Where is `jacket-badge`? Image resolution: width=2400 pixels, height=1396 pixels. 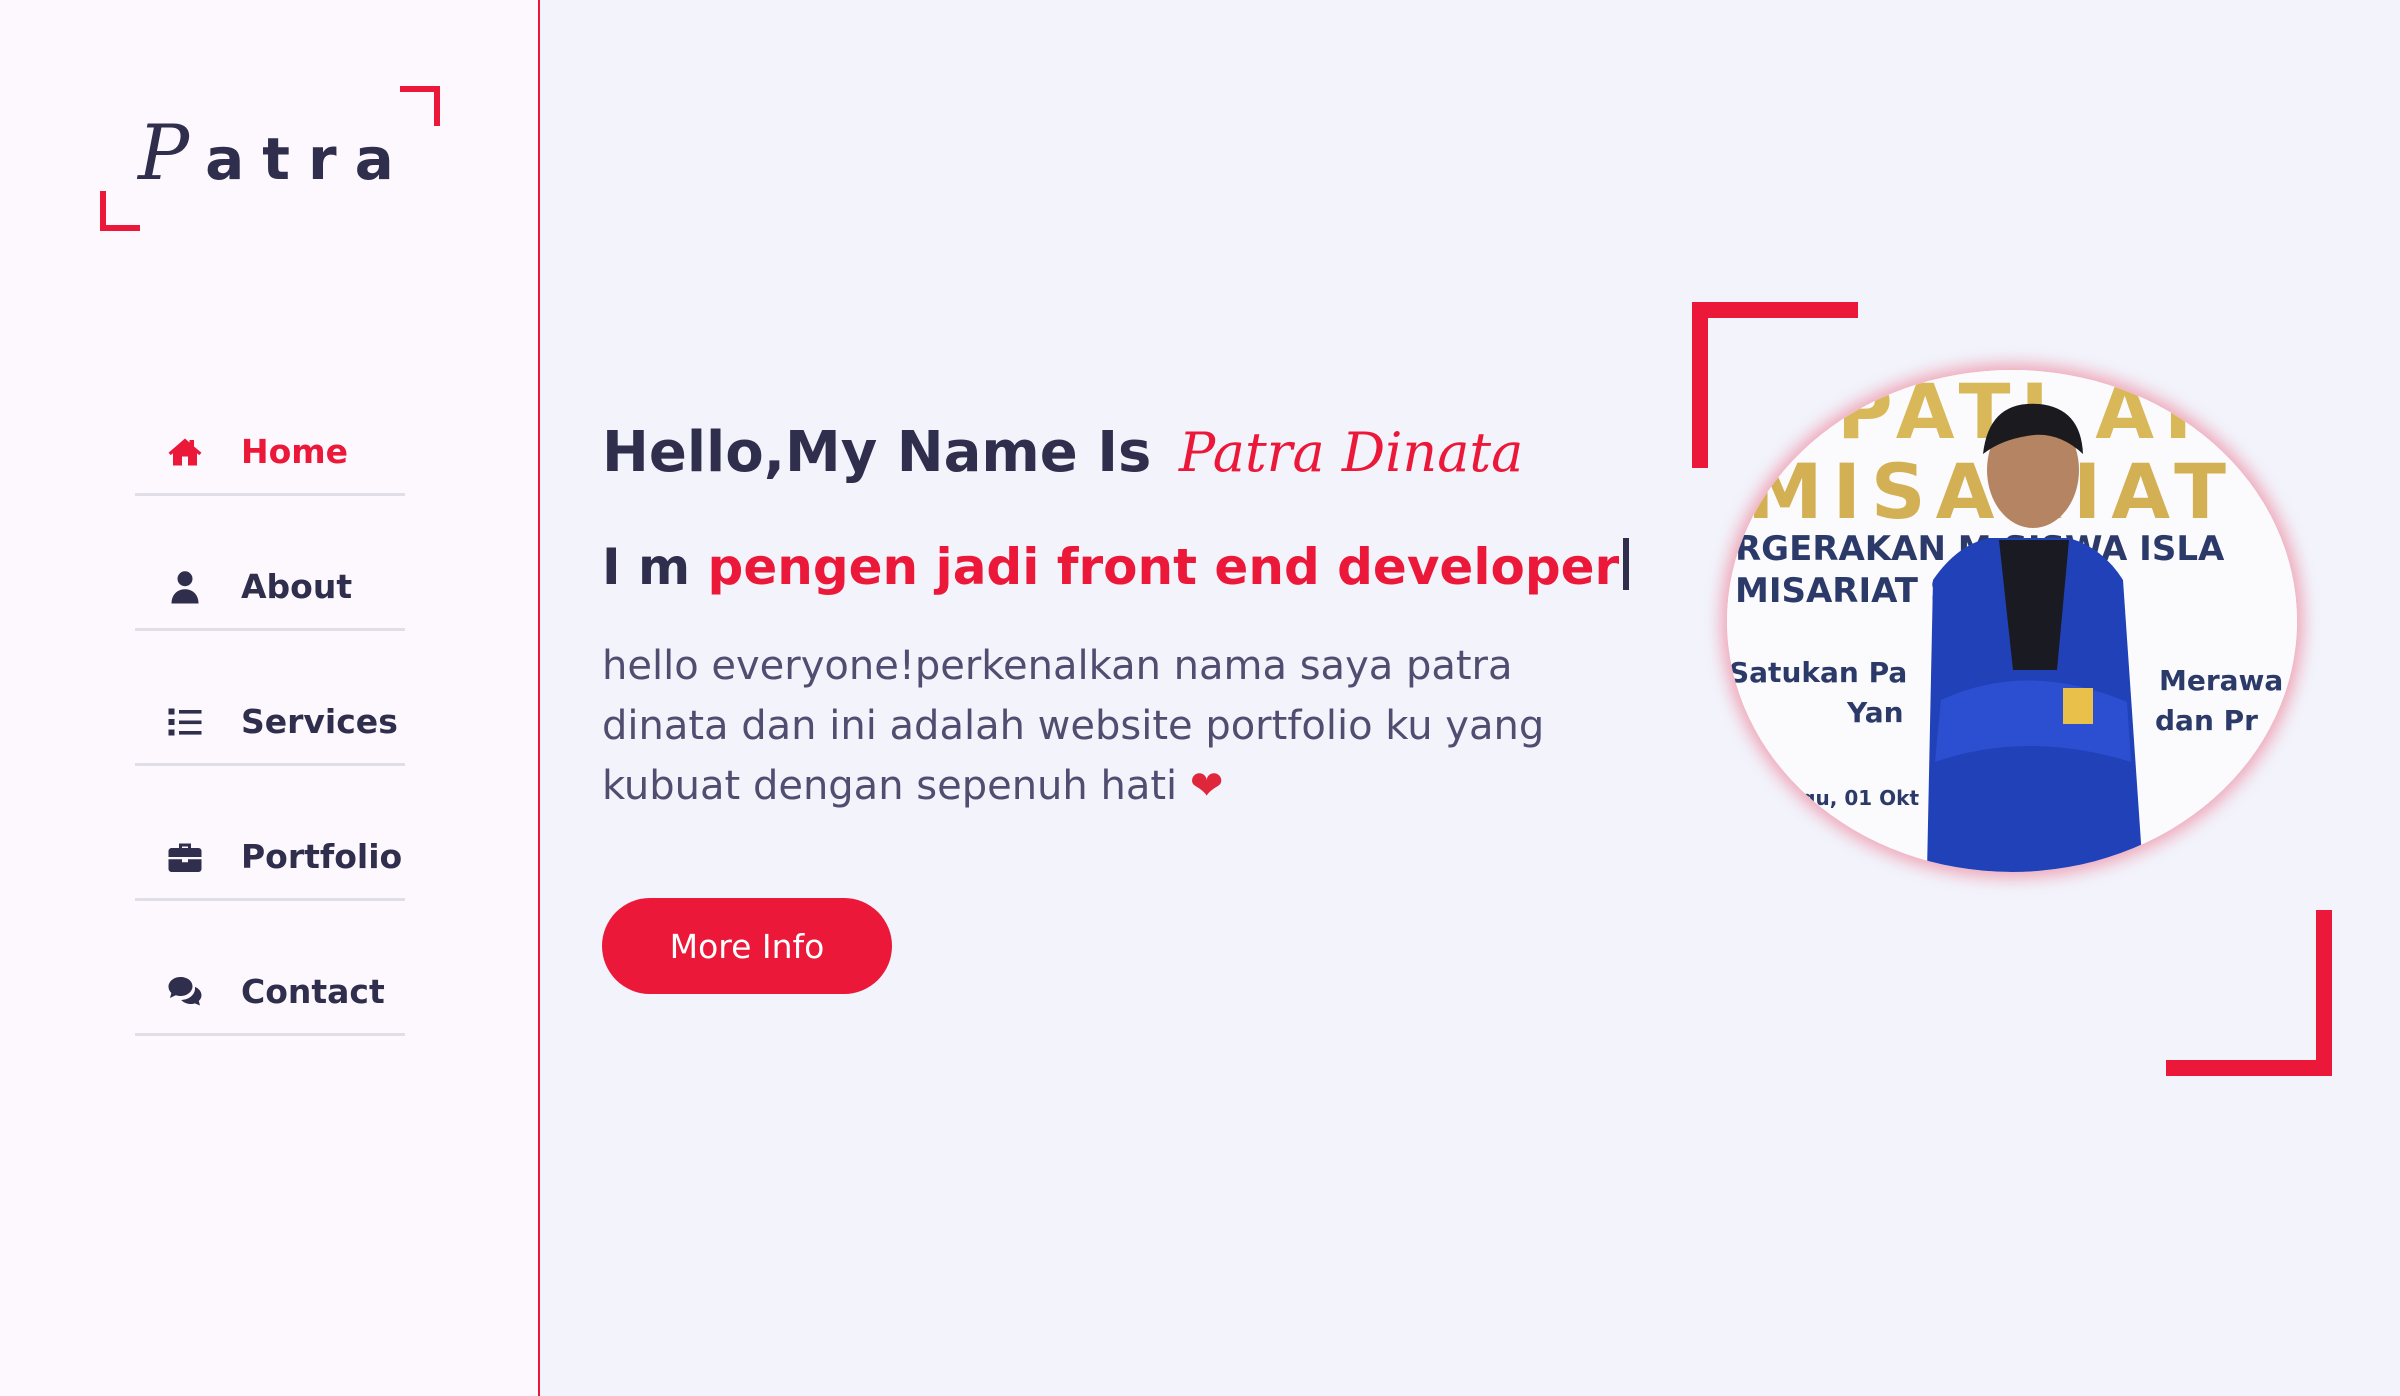 jacket-badge is located at coordinates (2078, 706).